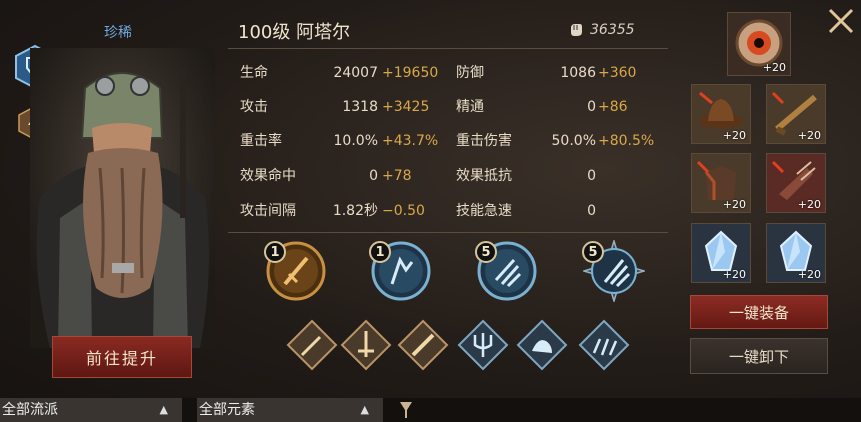  Describe the element at coordinates (397, 176) in the screenshot. I see `stat-bonus: +78` at that location.